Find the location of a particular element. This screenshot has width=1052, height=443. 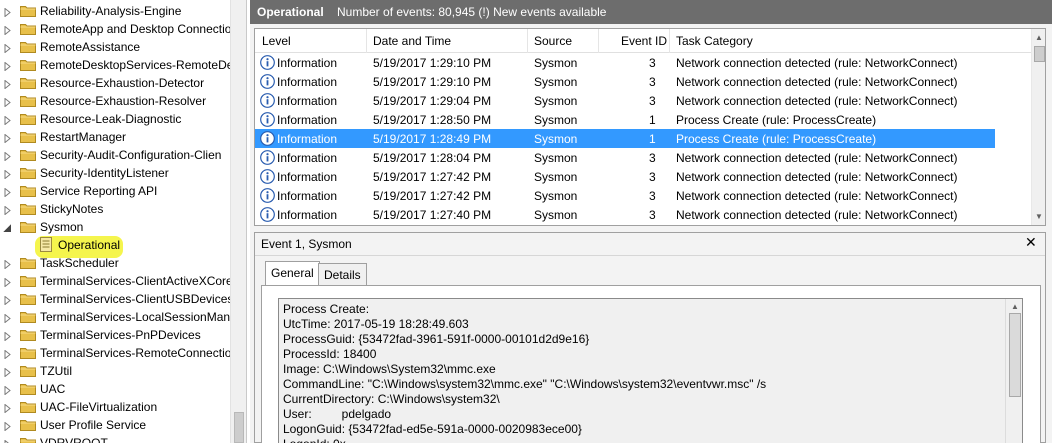

tree-item: TerminalServices-LocalSessionMana is located at coordinates (118, 317).